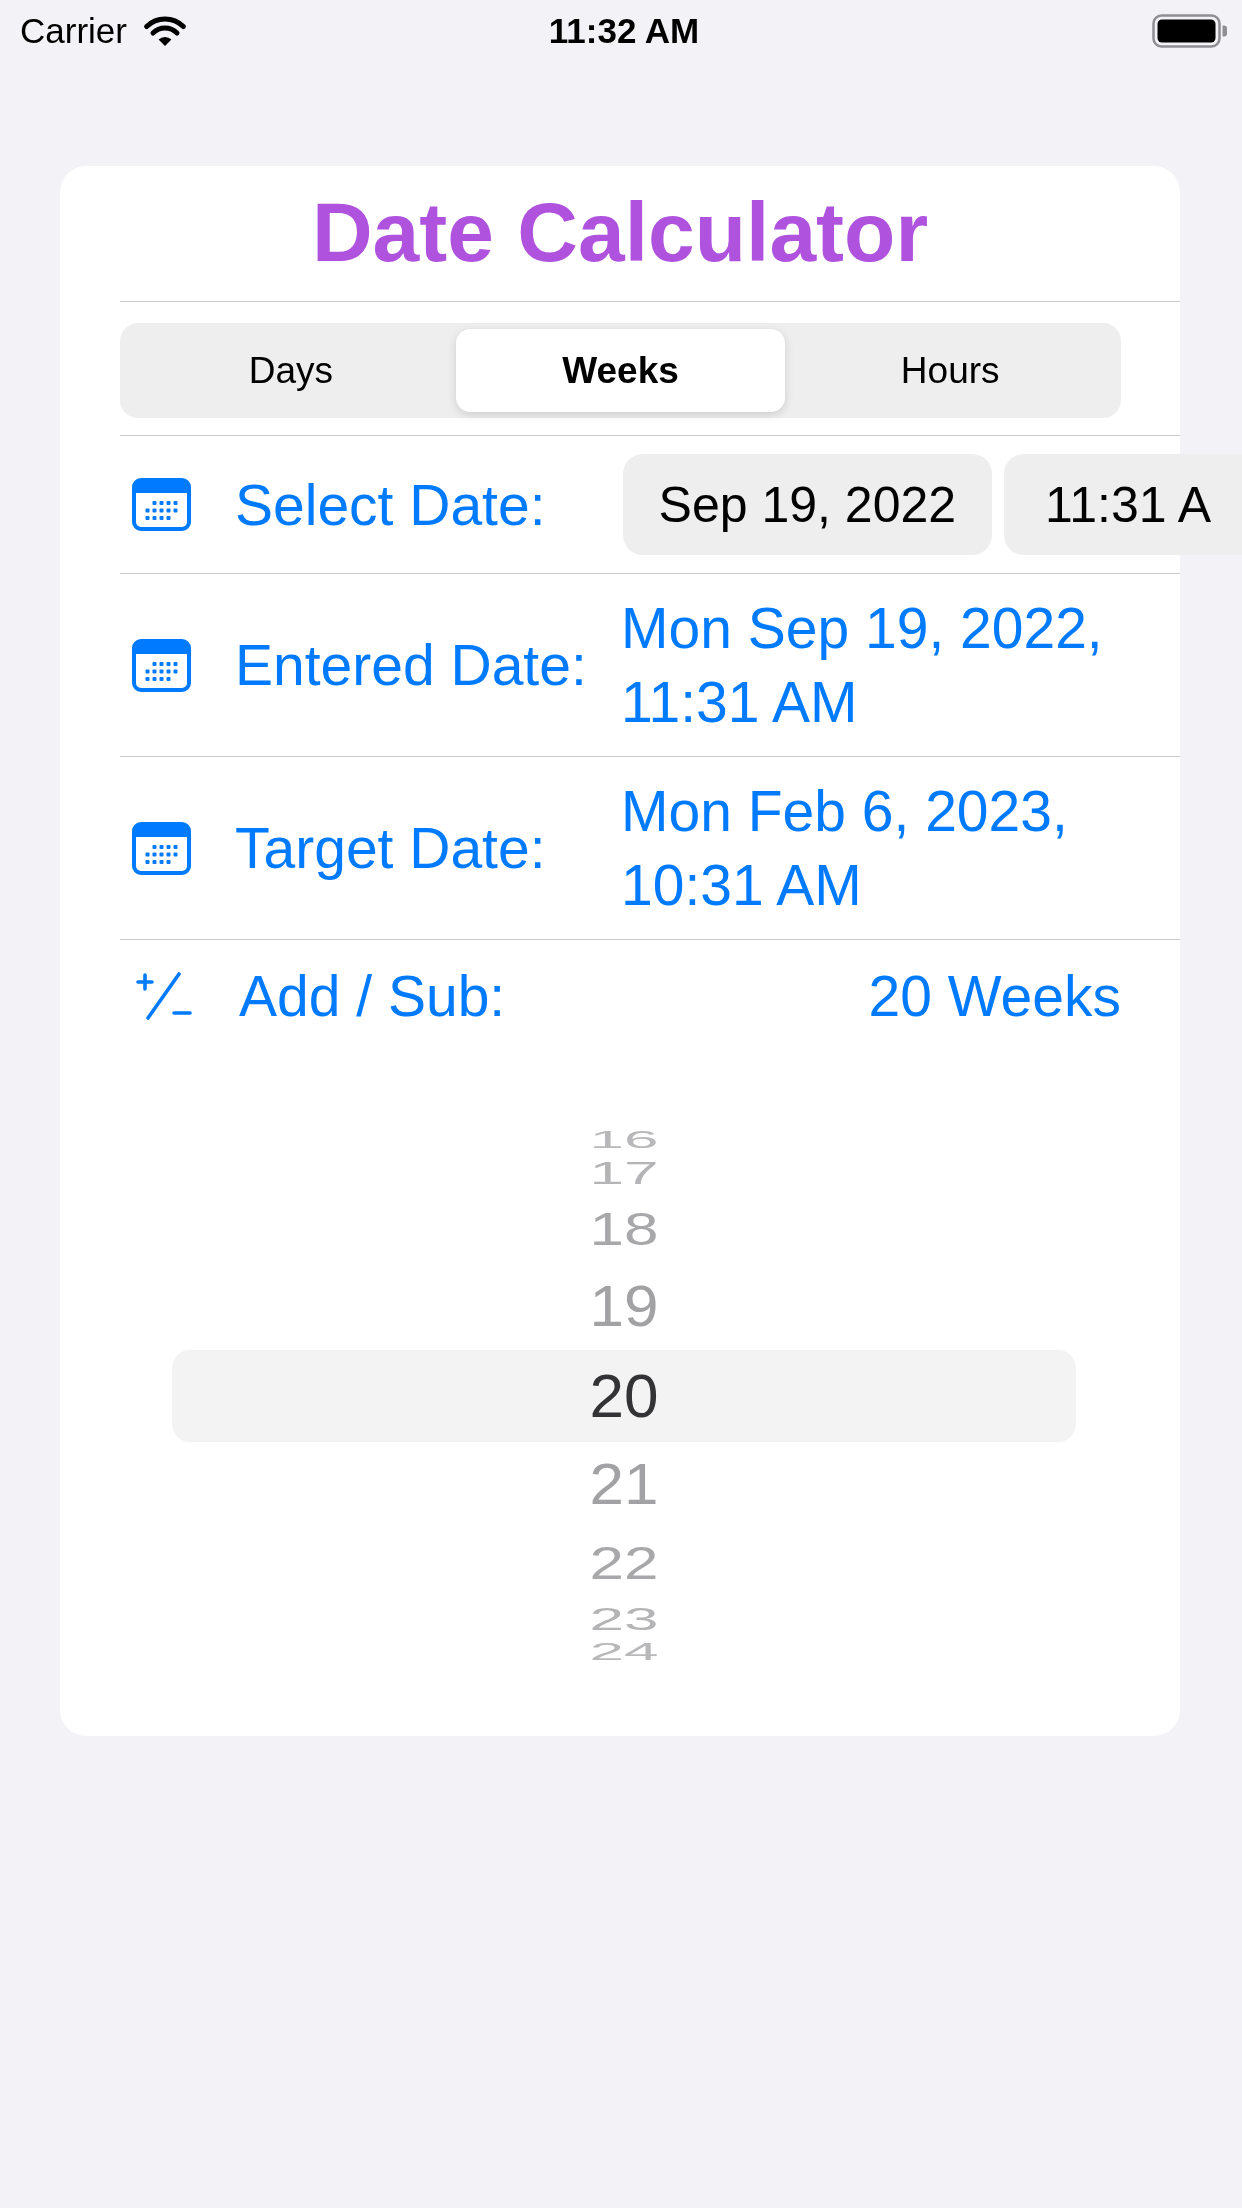  I want to click on time-picker-button: 11:31 A, so click(1123, 504).